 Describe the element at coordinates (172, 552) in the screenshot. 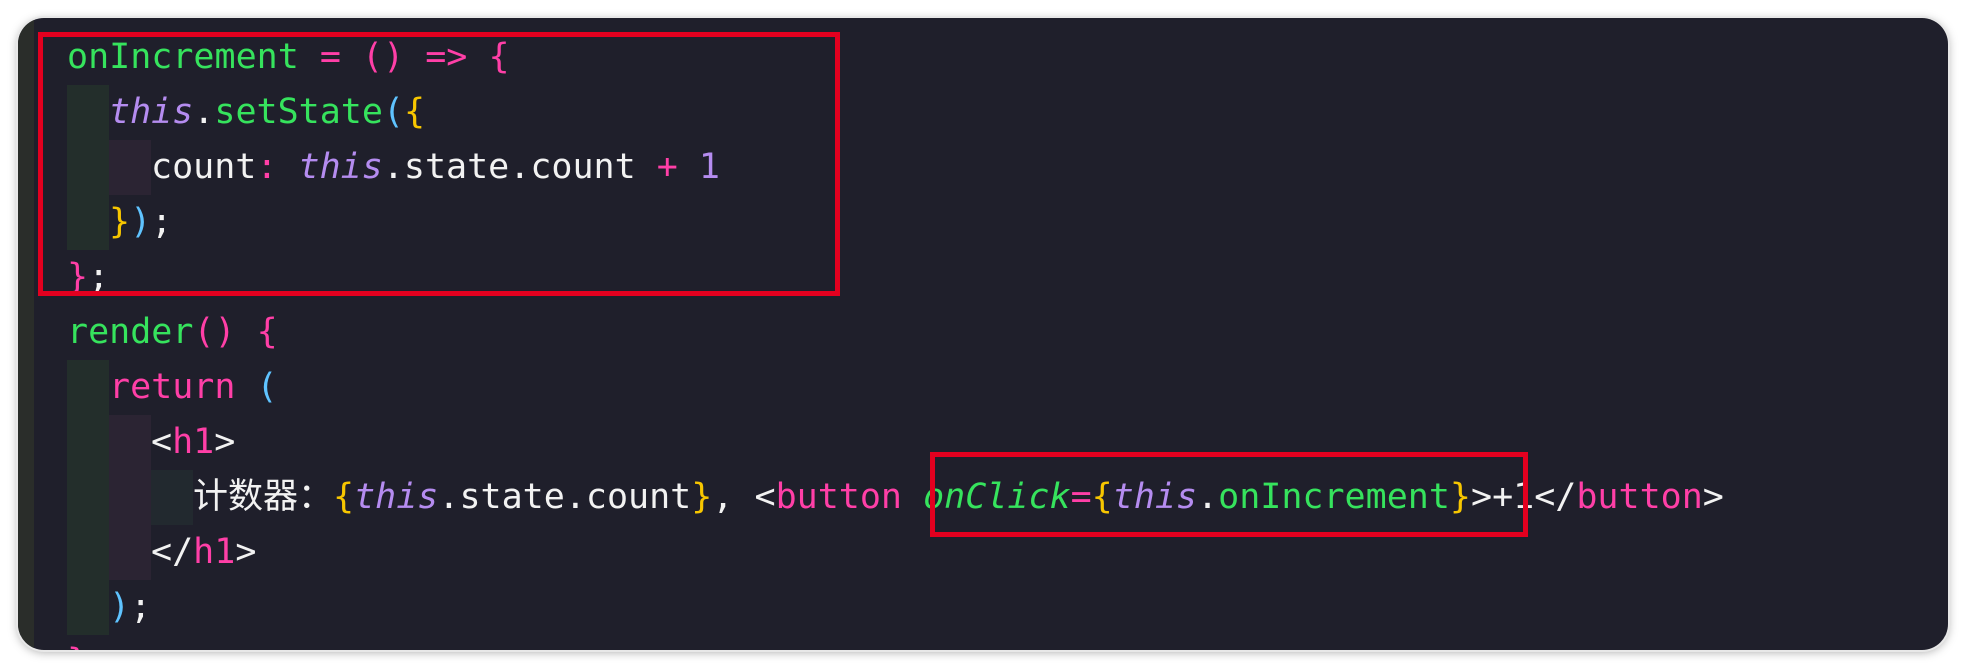

I see `token: </` at that location.